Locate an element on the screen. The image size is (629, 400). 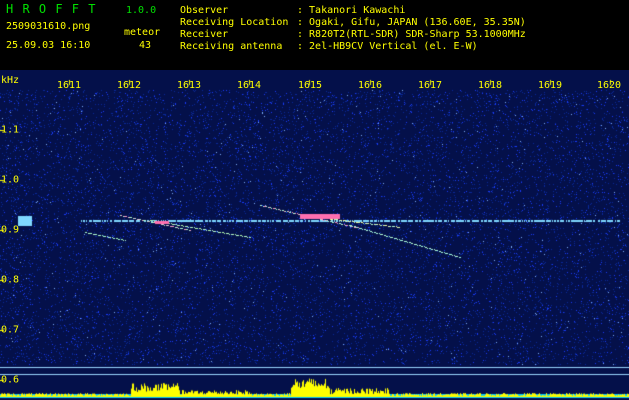
info-value-receiver: : R820T2(RTL-SDR) SDR-Sharp 53.1000MHz is located at coordinates (411, 34).